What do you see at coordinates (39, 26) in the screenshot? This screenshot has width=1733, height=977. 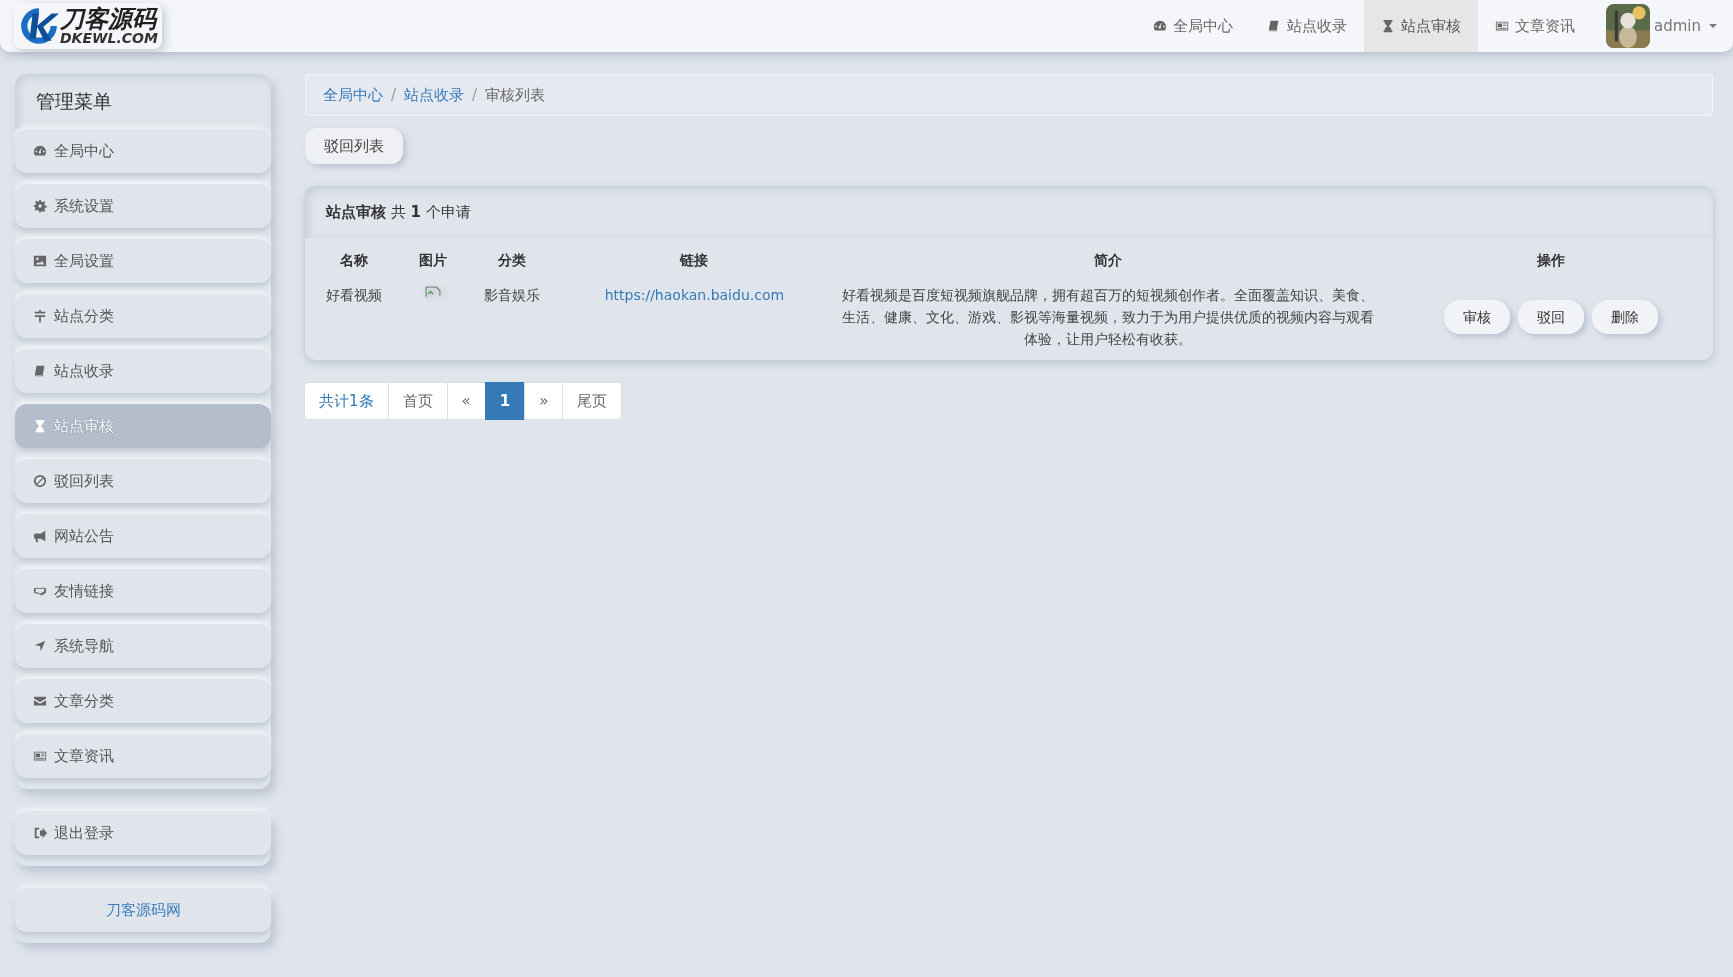 I see `logo-icon` at bounding box center [39, 26].